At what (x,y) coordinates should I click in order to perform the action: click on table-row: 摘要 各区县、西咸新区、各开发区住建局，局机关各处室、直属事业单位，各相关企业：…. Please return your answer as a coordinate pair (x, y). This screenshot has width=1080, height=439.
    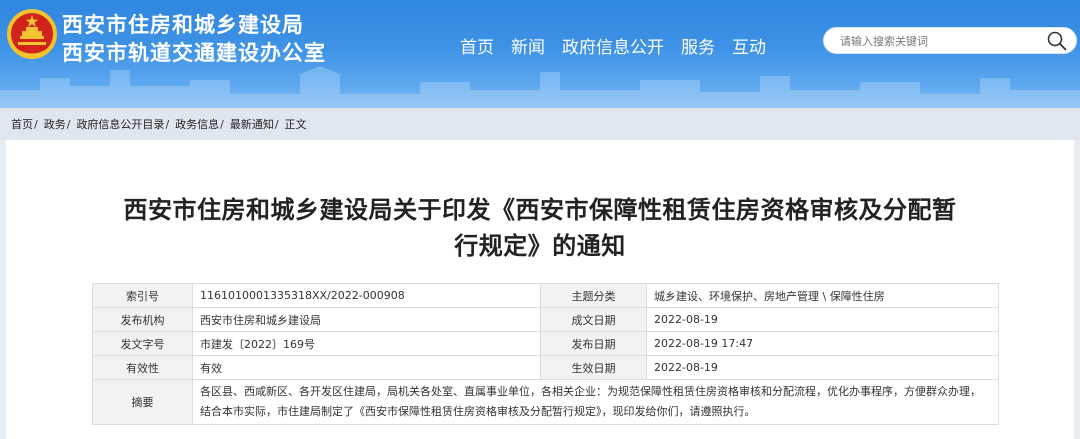
    Looking at the image, I should click on (545, 402).